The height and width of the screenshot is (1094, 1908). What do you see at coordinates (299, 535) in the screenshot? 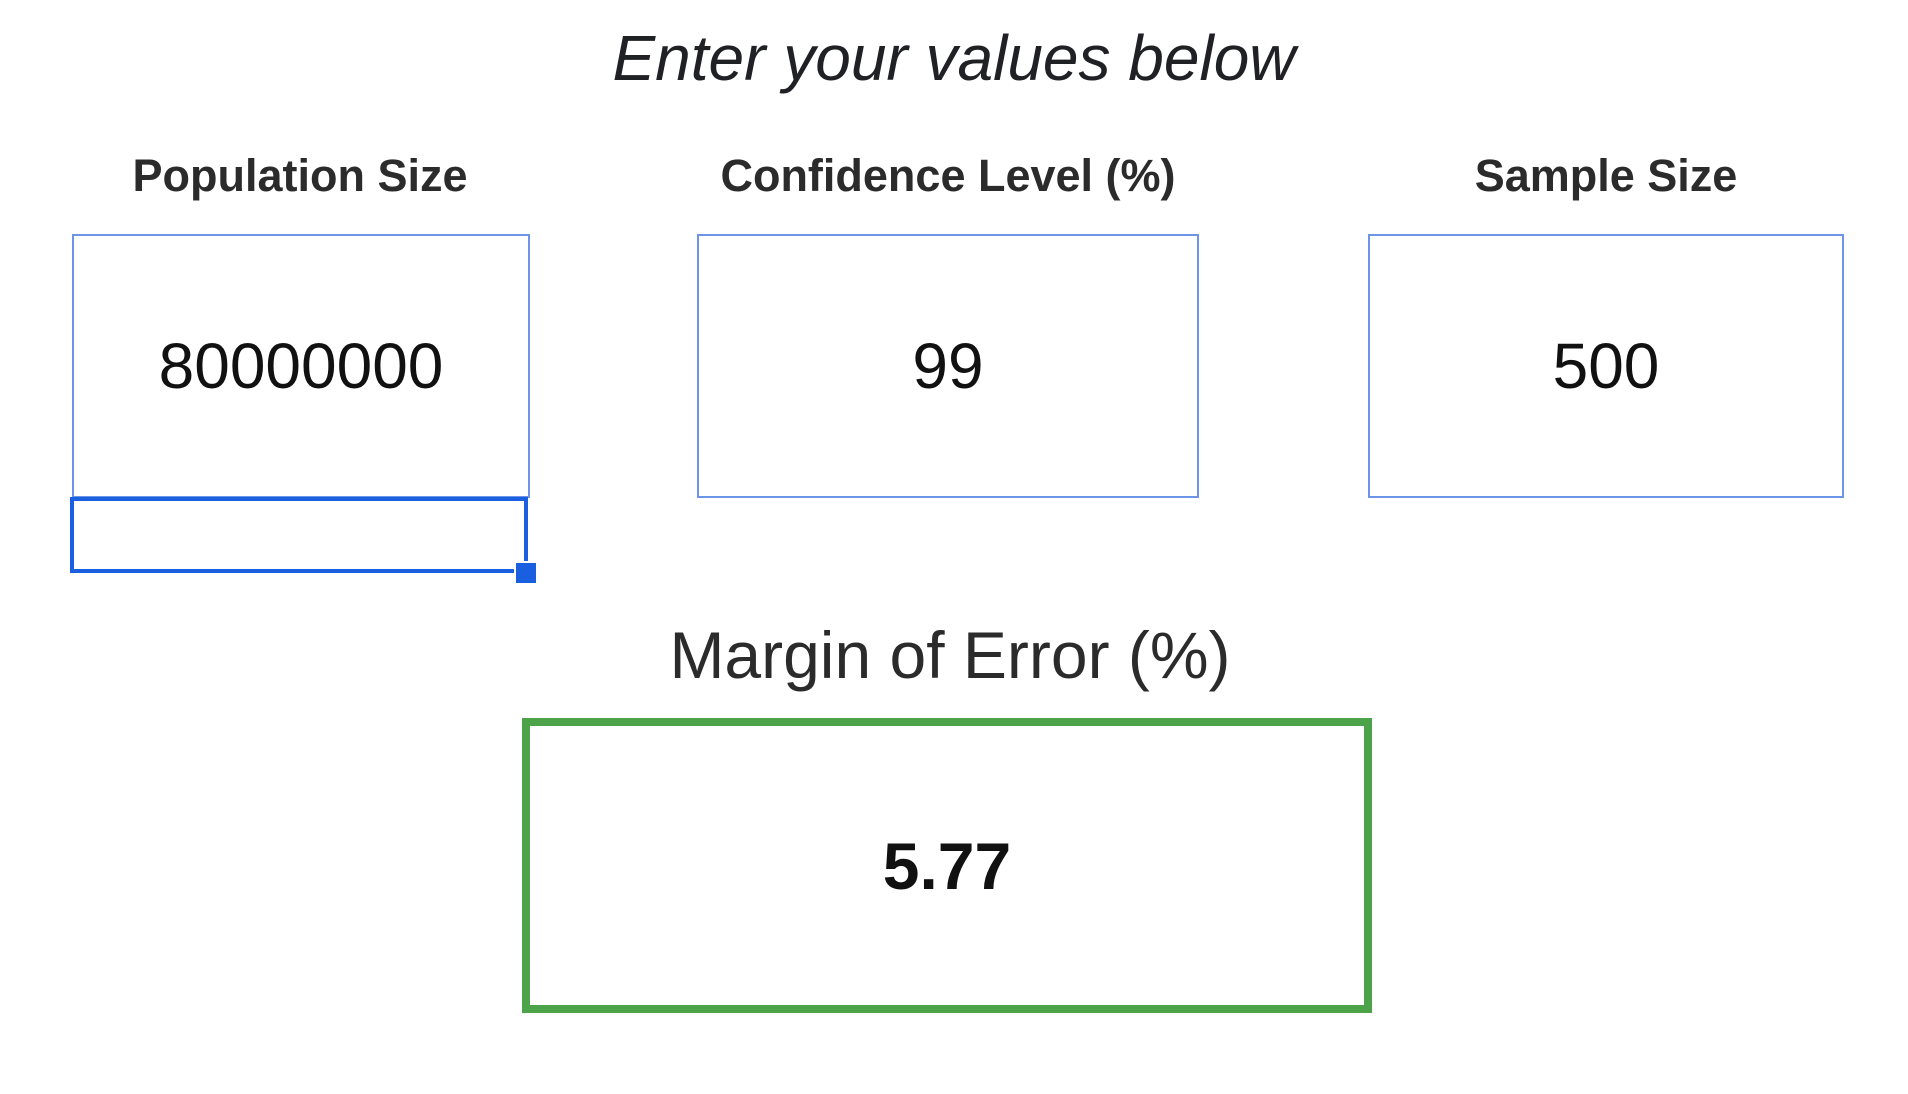
I see `selected-cell` at bounding box center [299, 535].